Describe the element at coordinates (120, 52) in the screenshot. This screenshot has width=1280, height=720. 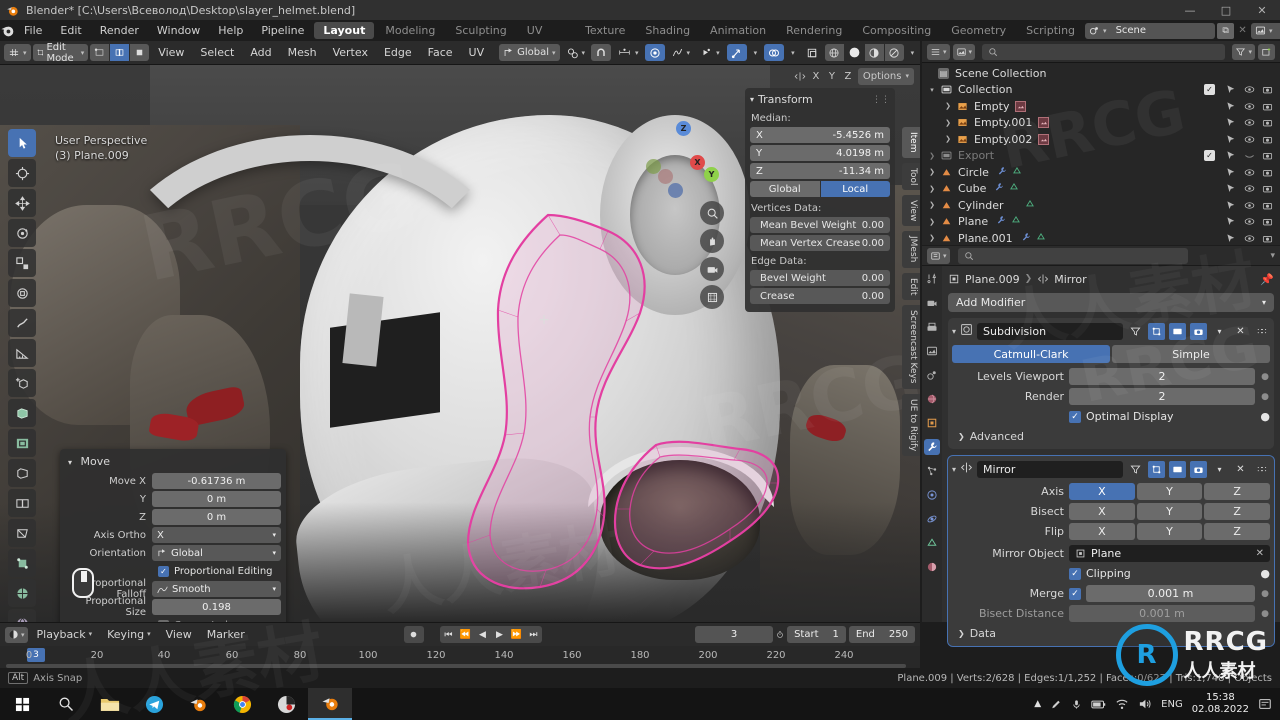
I see `edge-select-mode-icon` at that location.